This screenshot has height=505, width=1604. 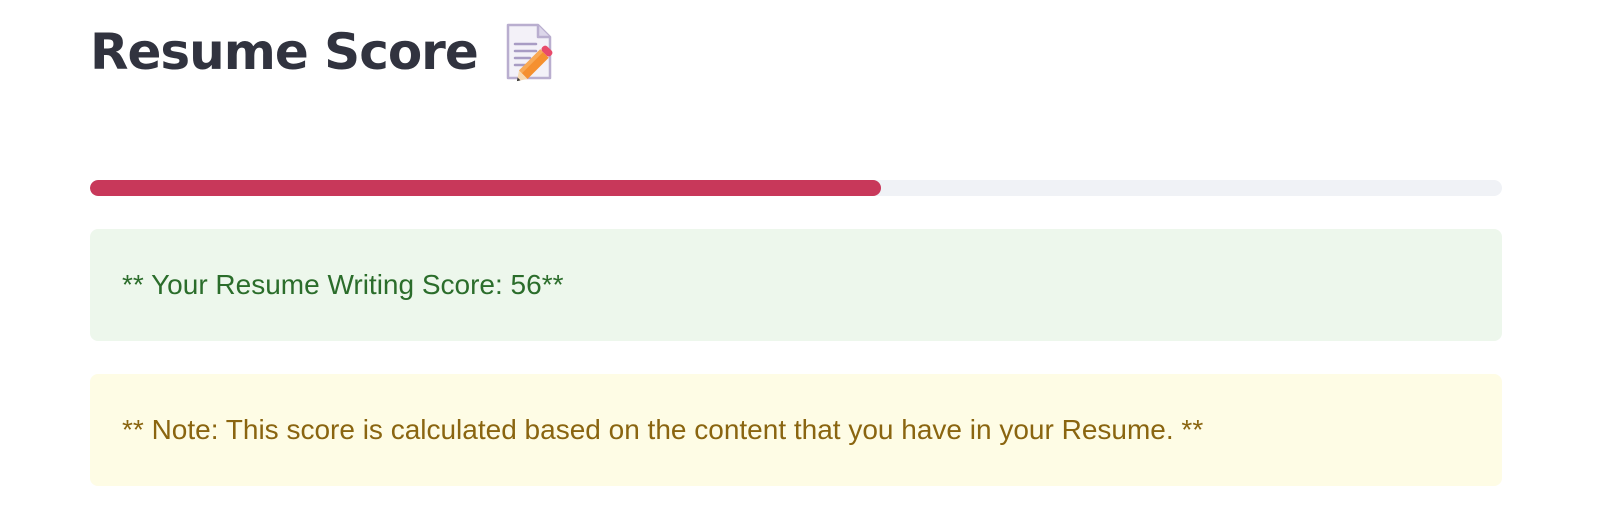 What do you see at coordinates (284, 52) in the screenshot?
I see `page-title: Resume Score` at bounding box center [284, 52].